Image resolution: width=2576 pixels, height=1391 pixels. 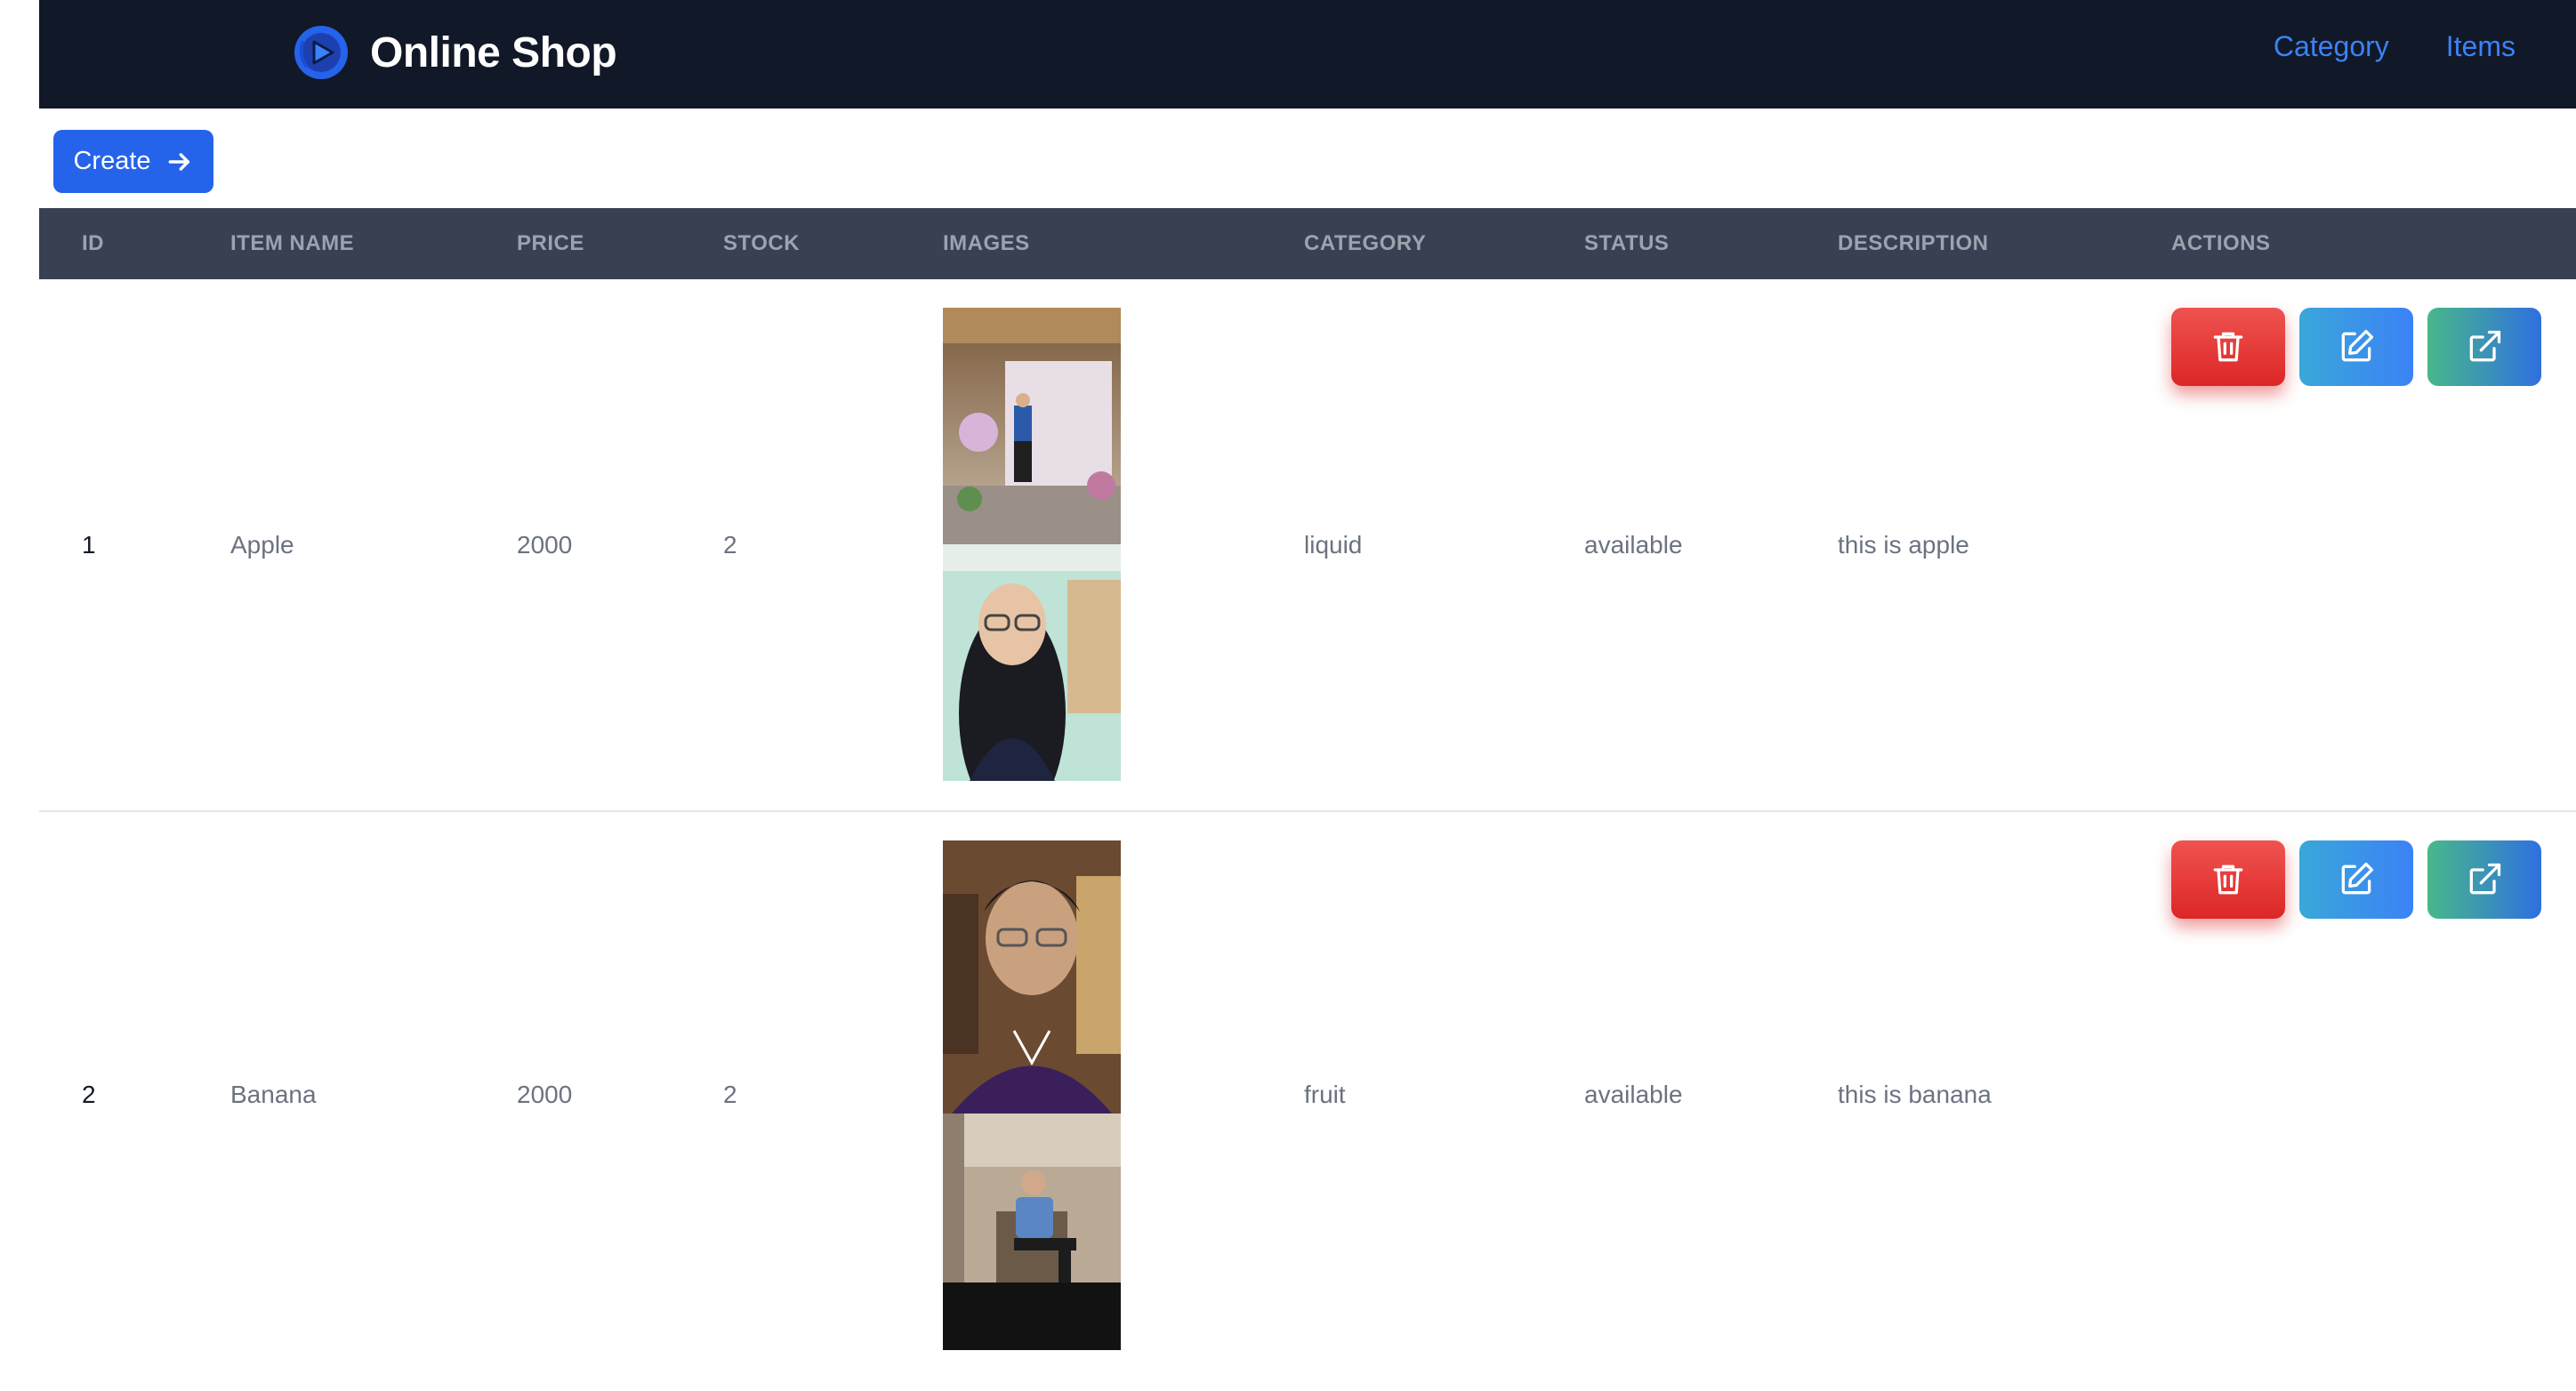 What do you see at coordinates (112, 161) in the screenshot?
I see `create-button-label: Create` at bounding box center [112, 161].